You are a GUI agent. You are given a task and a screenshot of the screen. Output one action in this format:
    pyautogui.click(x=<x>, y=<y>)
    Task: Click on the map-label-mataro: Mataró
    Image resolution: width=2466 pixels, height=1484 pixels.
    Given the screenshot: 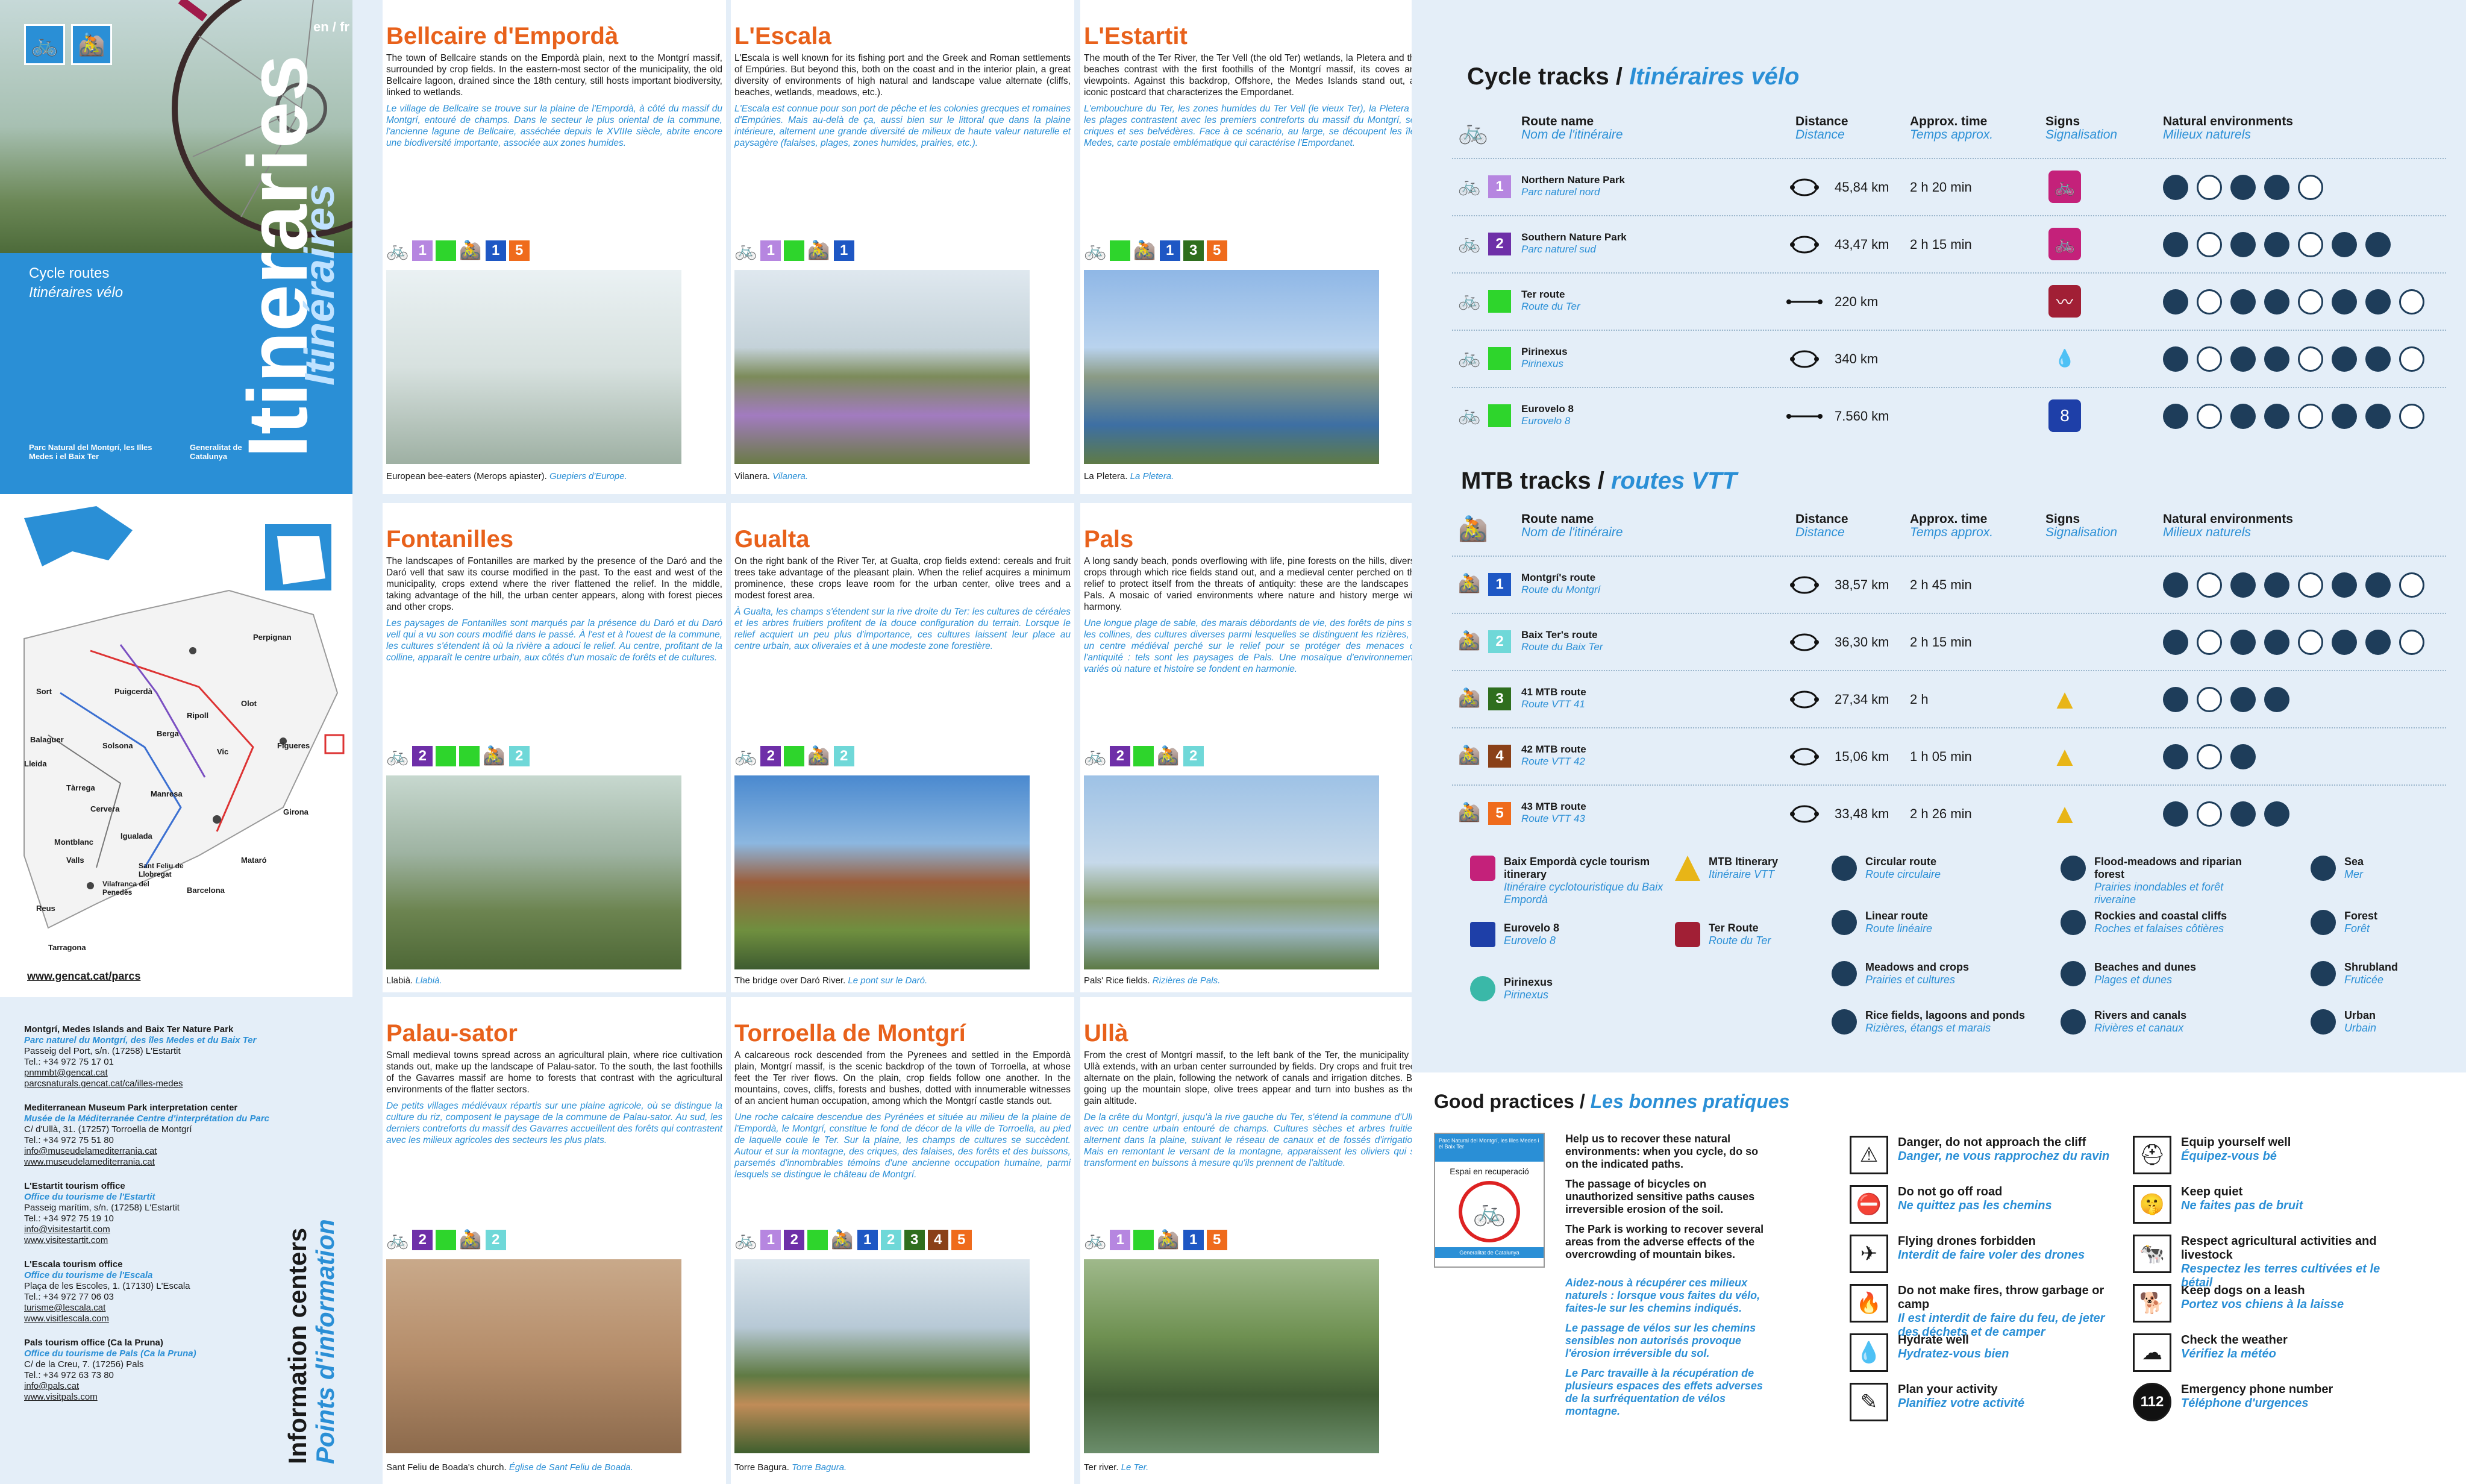 What is the action you would take?
    pyautogui.click(x=254, y=860)
    